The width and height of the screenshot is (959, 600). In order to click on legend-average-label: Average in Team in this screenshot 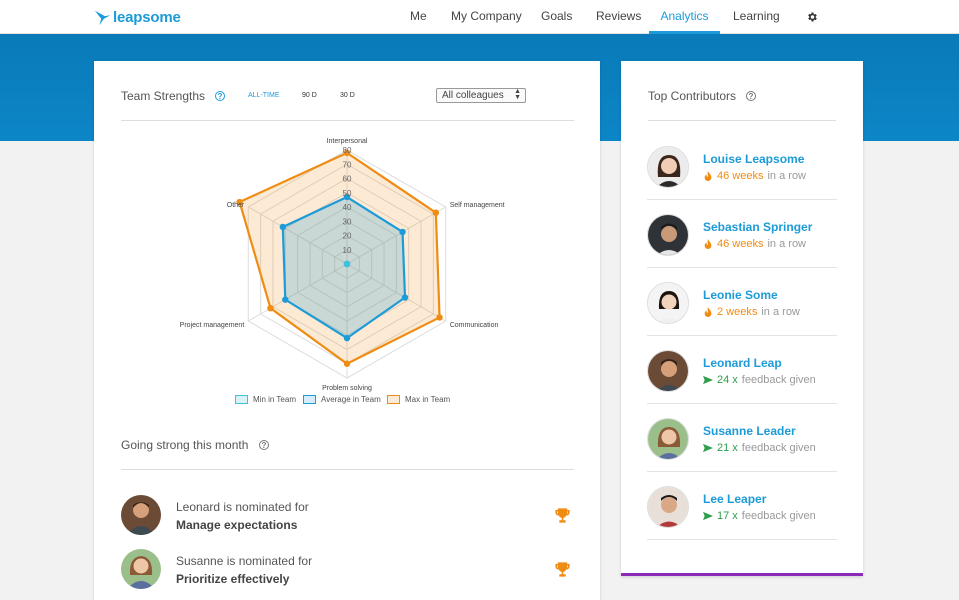, I will do `click(351, 399)`.